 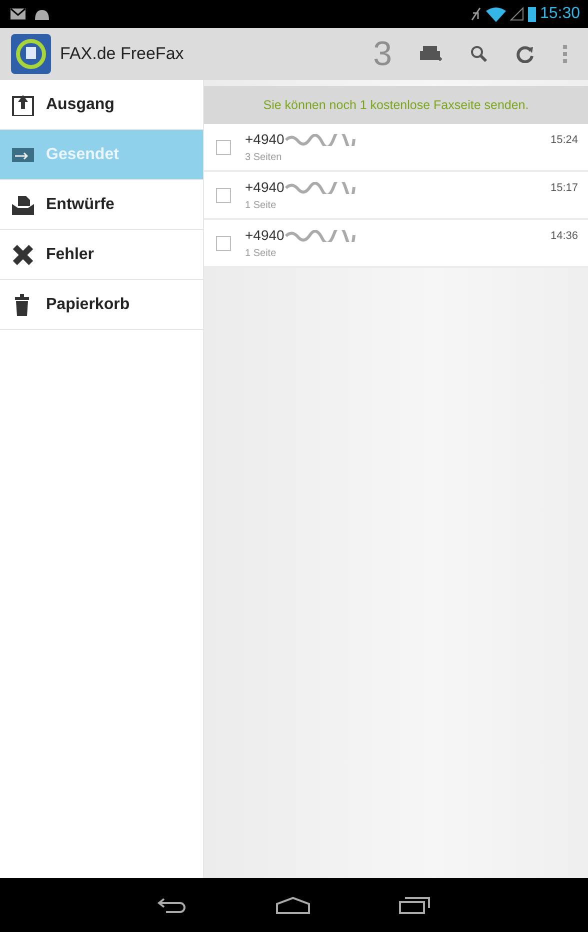 I want to click on robot-icon, so click(x=42, y=14).